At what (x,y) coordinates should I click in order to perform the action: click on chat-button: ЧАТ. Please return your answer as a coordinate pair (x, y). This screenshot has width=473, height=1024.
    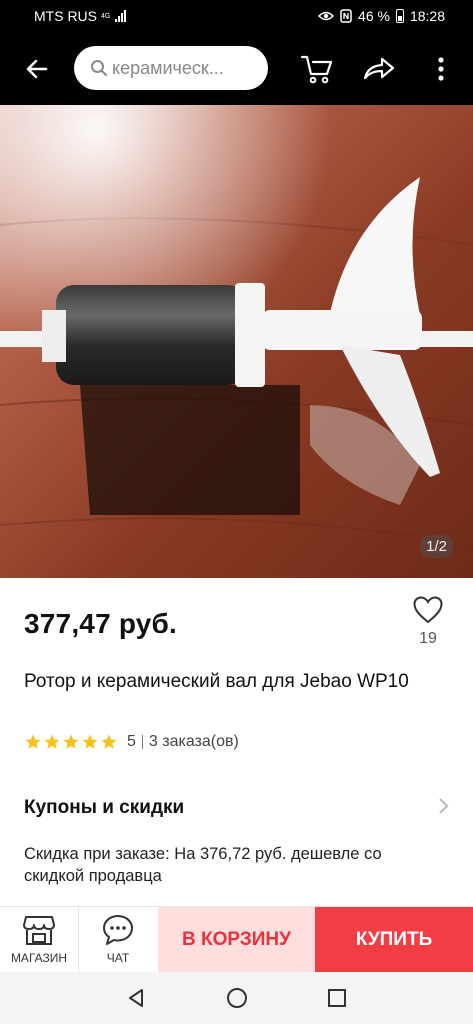
    Looking at the image, I should click on (118, 940).